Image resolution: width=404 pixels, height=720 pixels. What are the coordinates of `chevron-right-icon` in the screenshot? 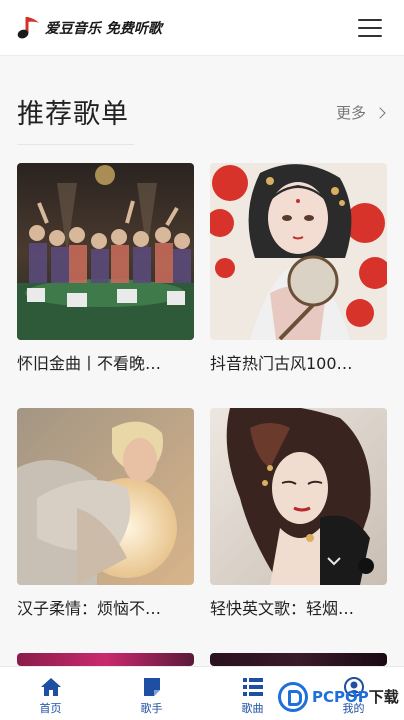 It's located at (380, 112).